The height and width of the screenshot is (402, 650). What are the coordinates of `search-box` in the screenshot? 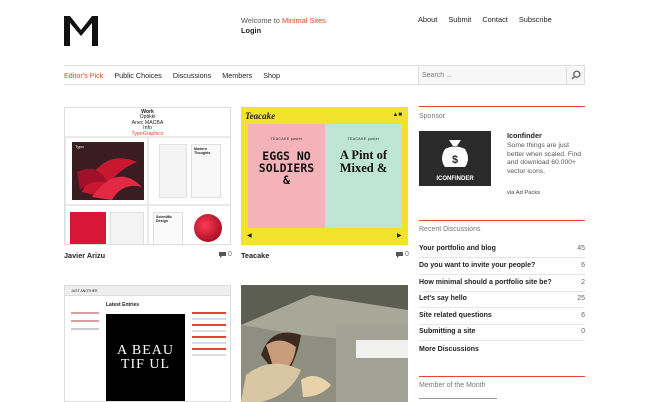 It's located at (501, 75).